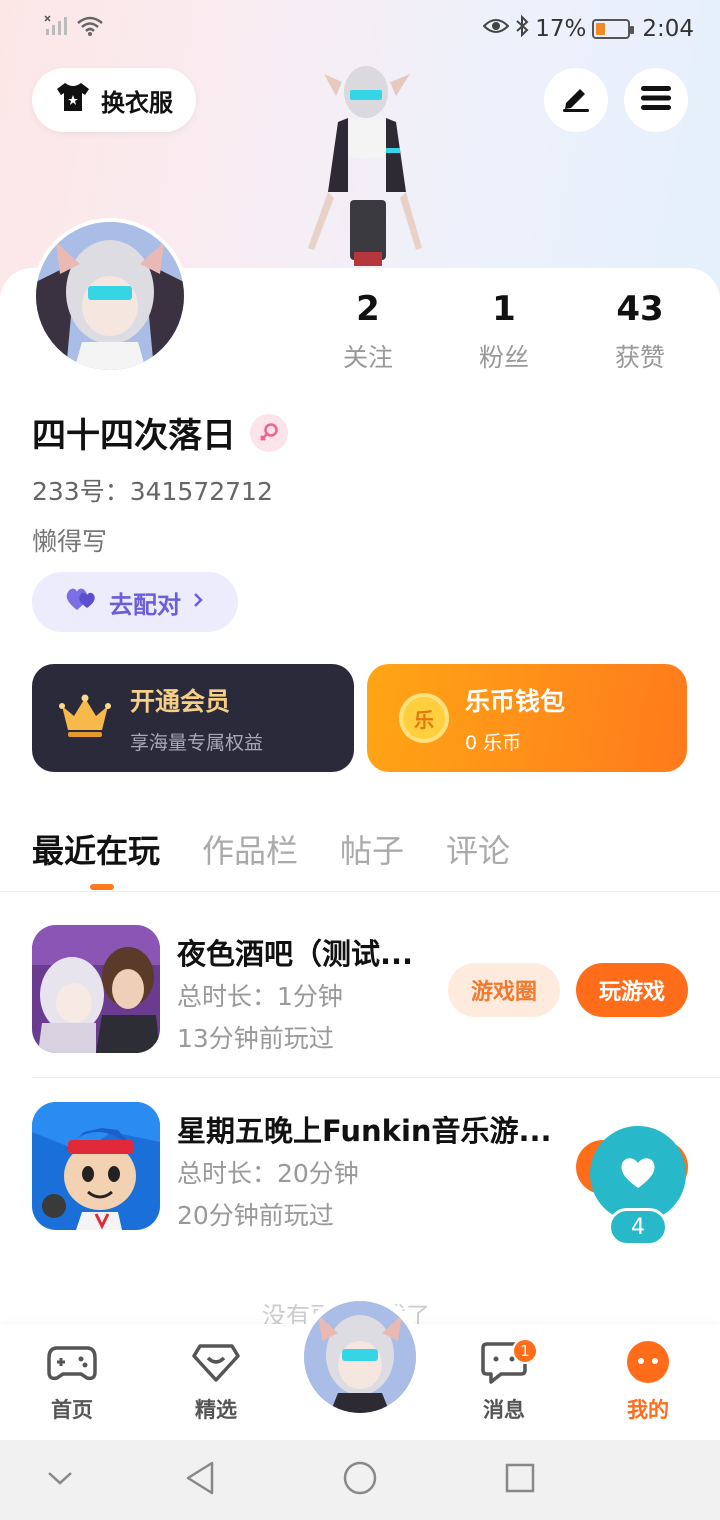 This screenshot has height=1520, width=720. I want to click on home-circle-icon, so click(360, 1480).